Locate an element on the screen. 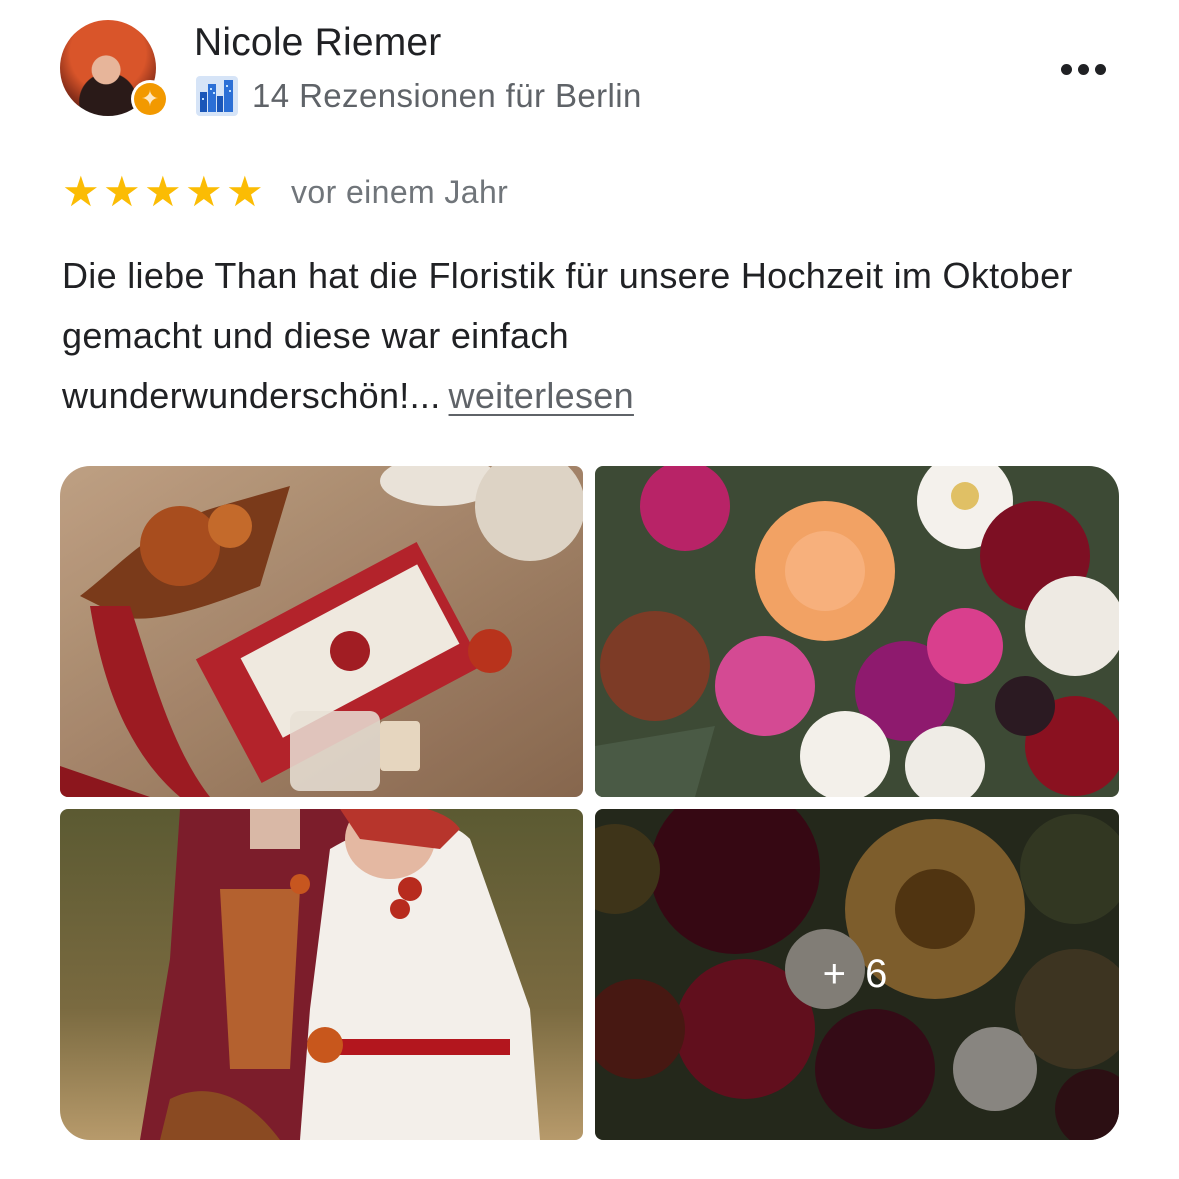 The height and width of the screenshot is (1179, 1179). star-rating: ★★★★★ is located at coordinates (164, 192).